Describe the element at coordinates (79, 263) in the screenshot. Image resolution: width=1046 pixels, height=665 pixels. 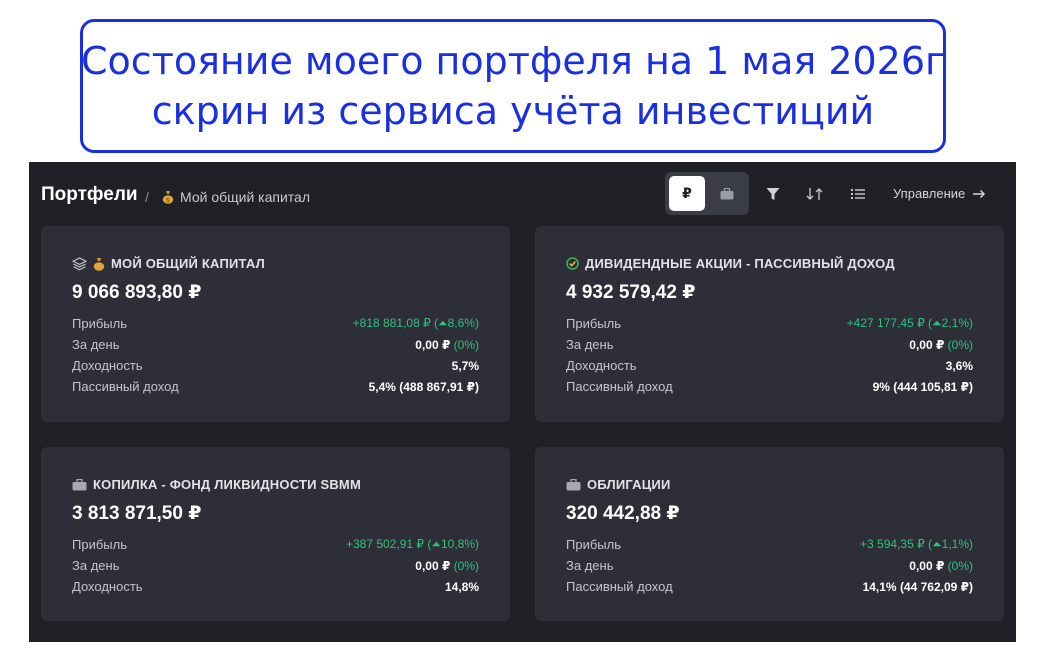
I see `layers-icon` at that location.